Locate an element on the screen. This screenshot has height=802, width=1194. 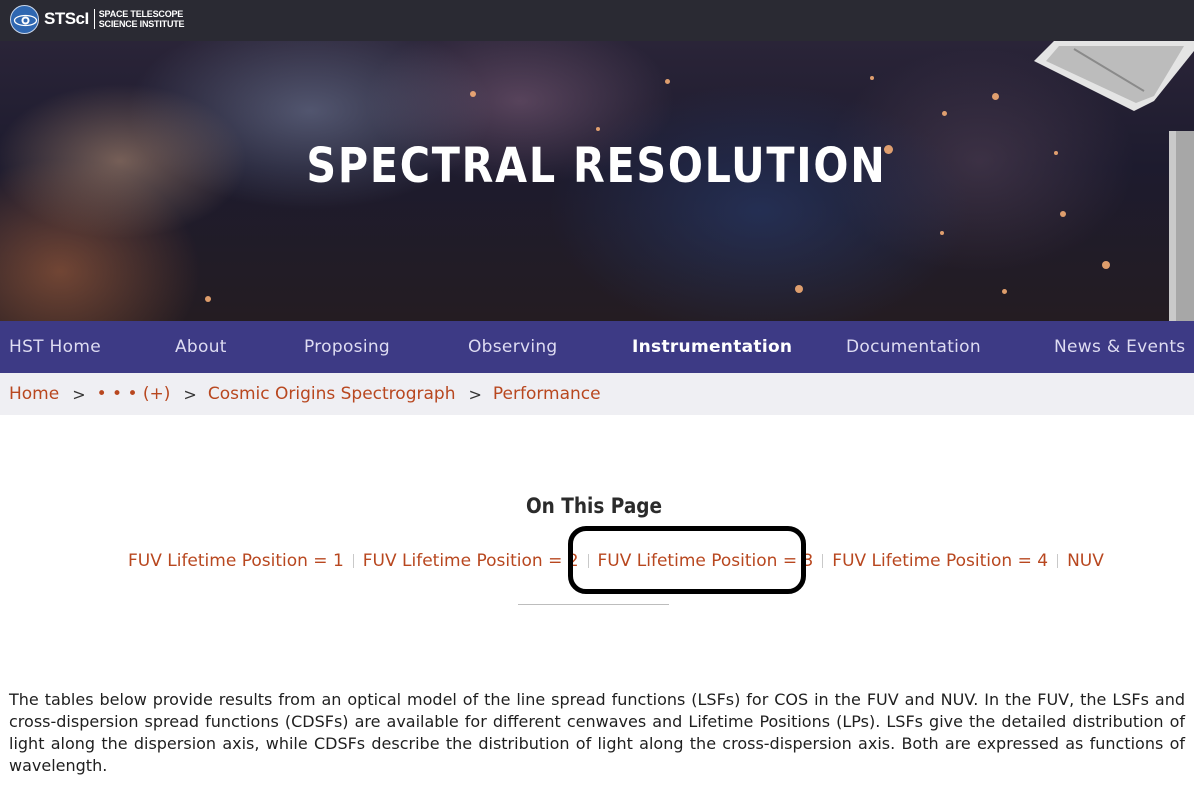
stsci-logo: STScI SPACE TELESCOPE SCIENCE INSTITUTE is located at coordinates (97, 19).